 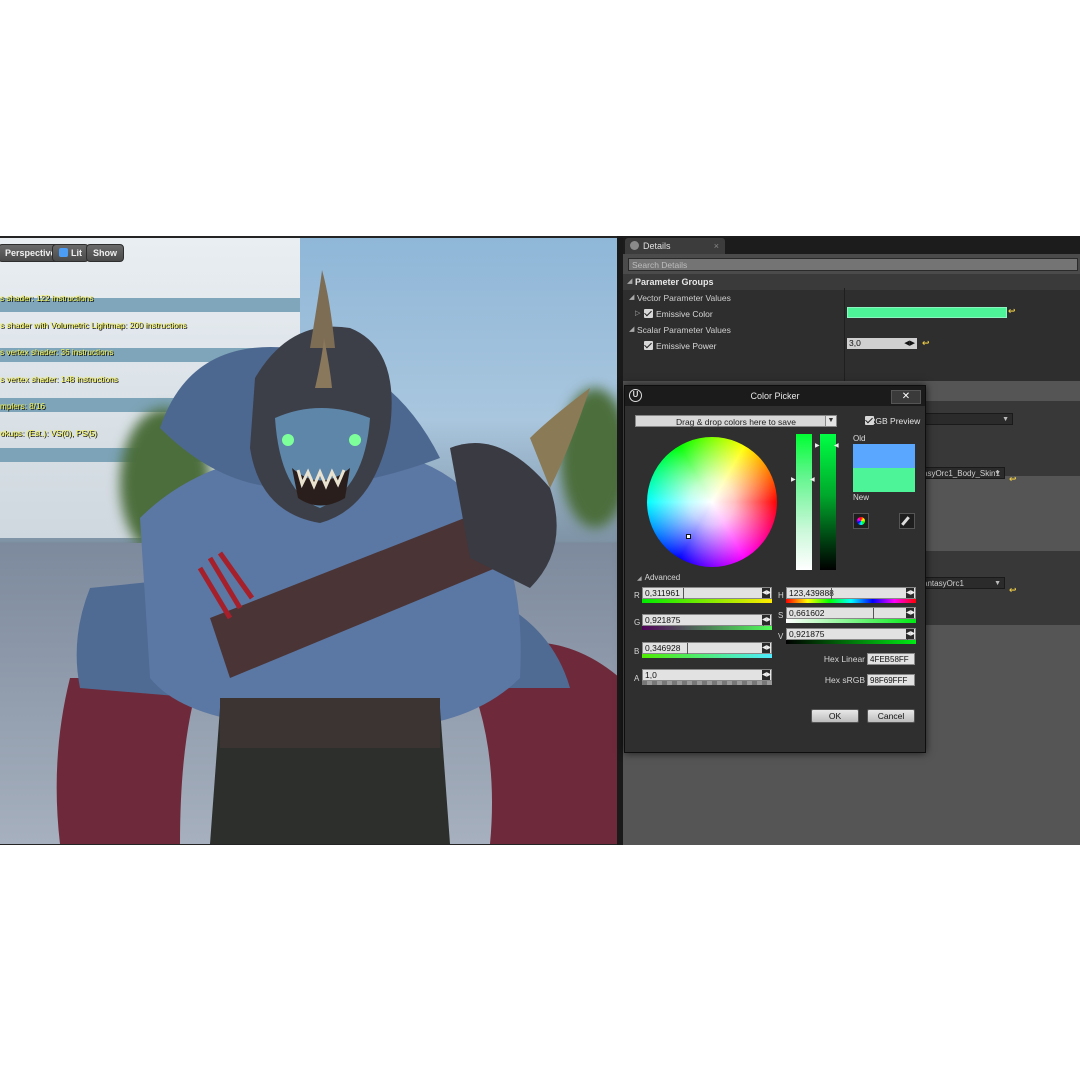 What do you see at coordinates (851, 593) in the screenshot?
I see `hue-input: 123,439888 ◀▶` at bounding box center [851, 593].